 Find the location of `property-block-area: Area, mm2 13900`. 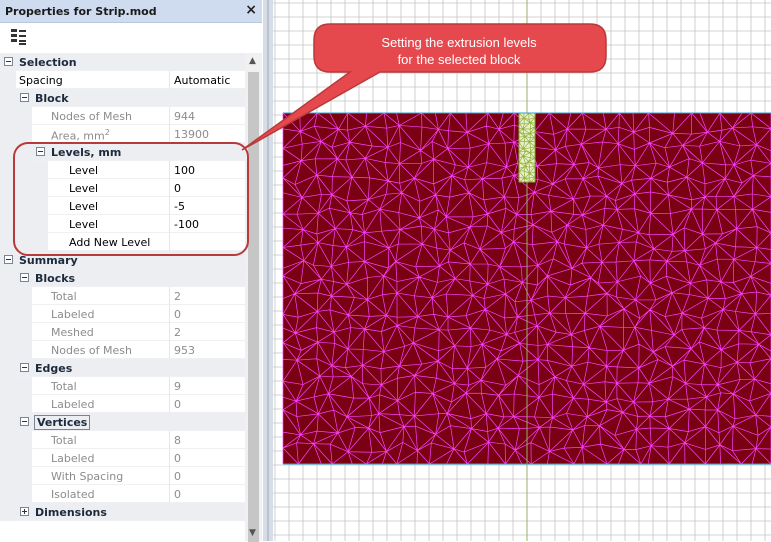

property-block-area: Area, mm2 13900 is located at coordinates (122, 134).